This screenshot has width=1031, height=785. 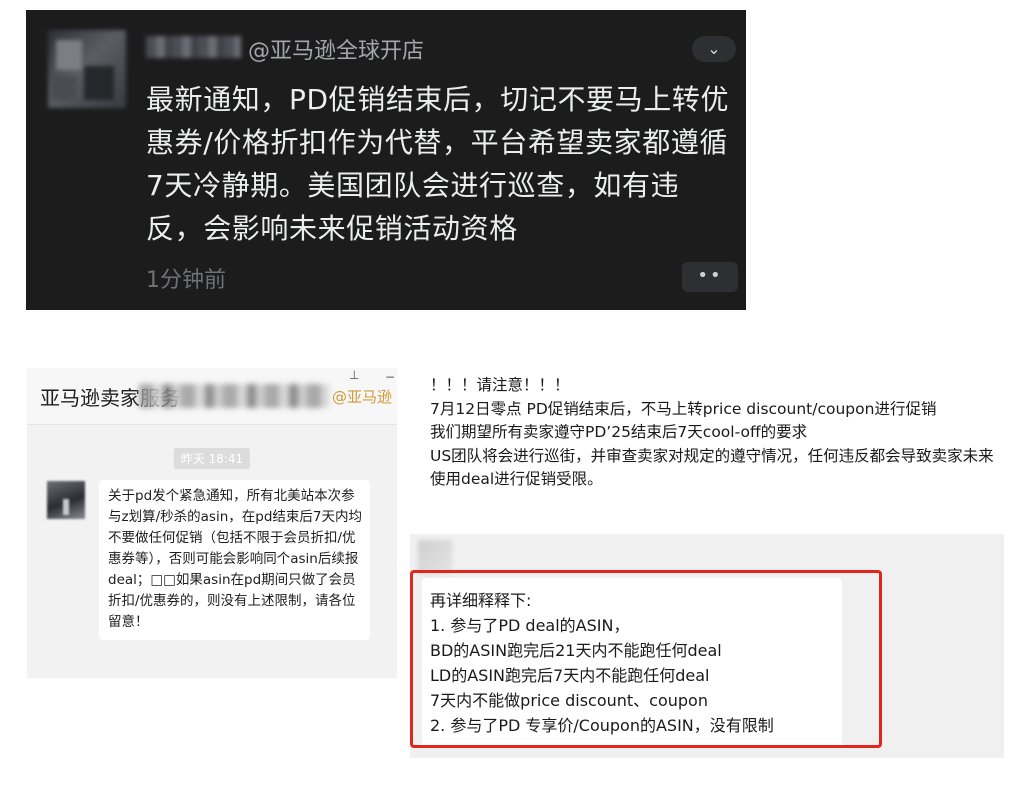 What do you see at coordinates (362, 396) in the screenshot?
I see `mention-text: @亚马逊` at bounding box center [362, 396].